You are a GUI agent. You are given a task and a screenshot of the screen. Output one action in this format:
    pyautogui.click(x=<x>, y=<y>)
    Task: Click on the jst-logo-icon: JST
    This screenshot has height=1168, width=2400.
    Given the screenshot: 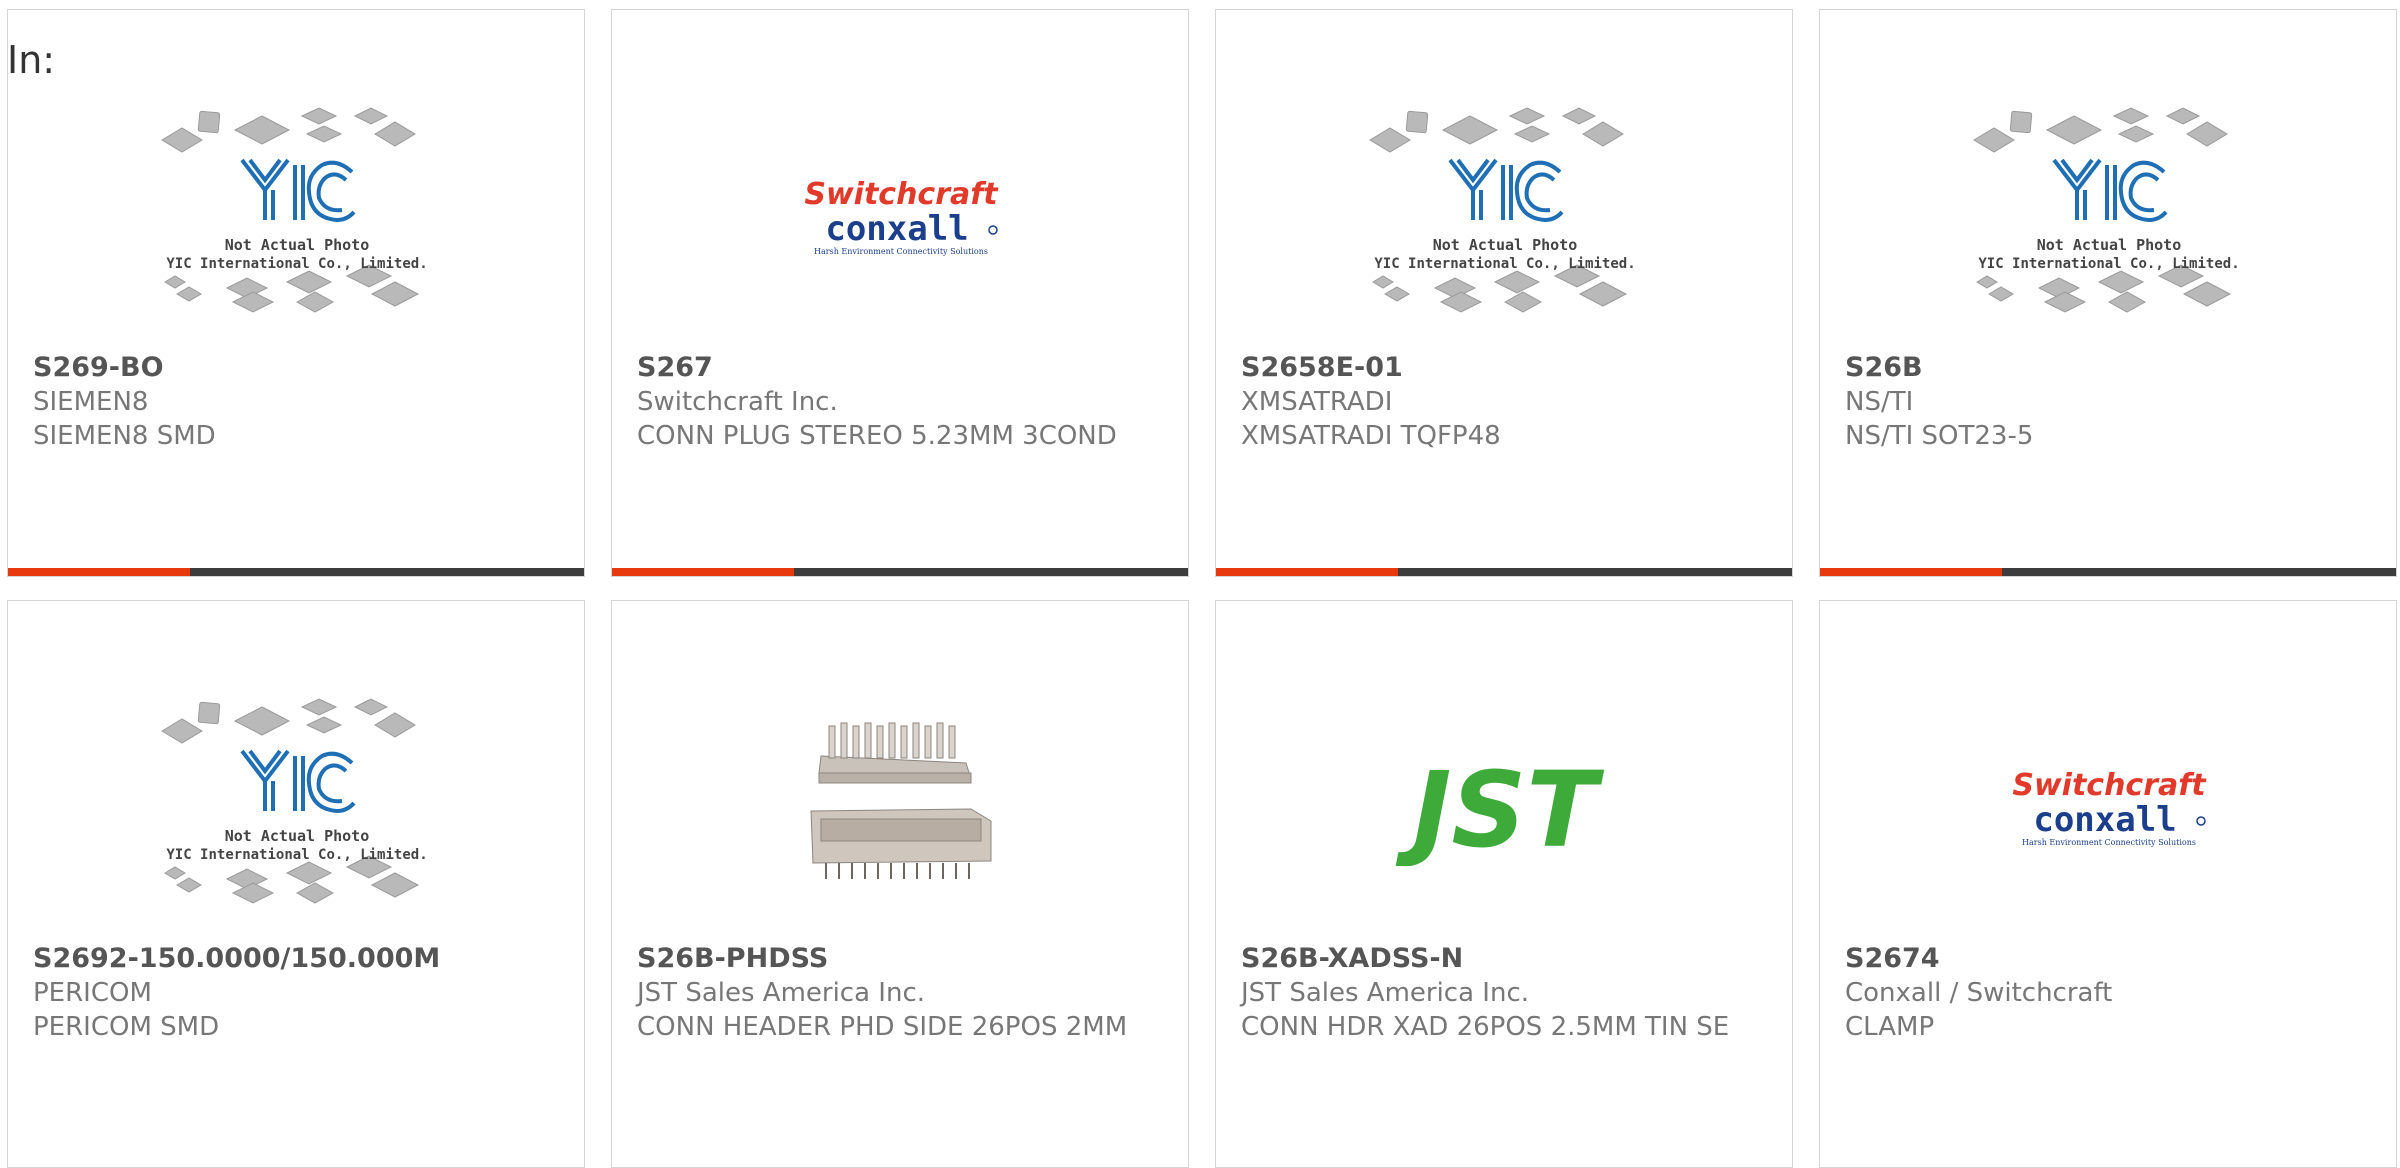 What is the action you would take?
    pyautogui.click(x=1499, y=807)
    